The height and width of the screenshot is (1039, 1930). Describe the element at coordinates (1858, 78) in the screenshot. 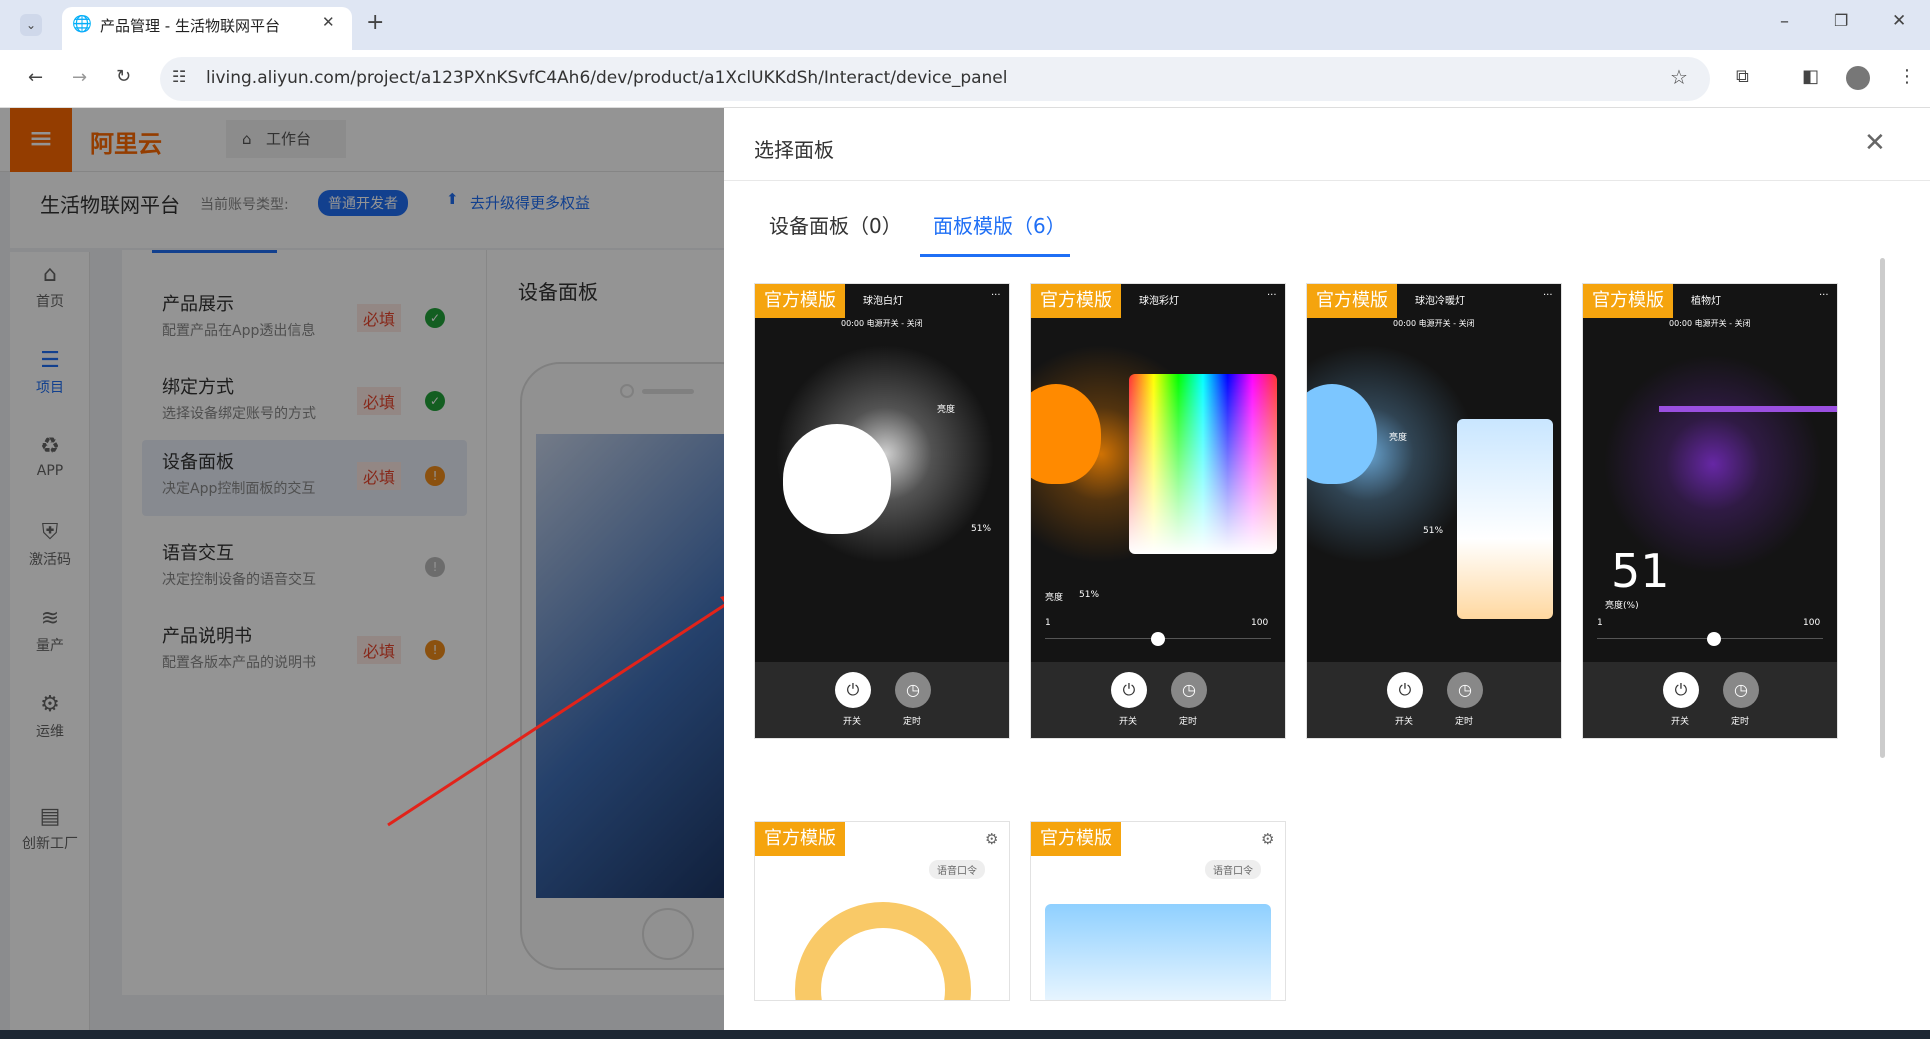

I see `profile-avatar` at that location.